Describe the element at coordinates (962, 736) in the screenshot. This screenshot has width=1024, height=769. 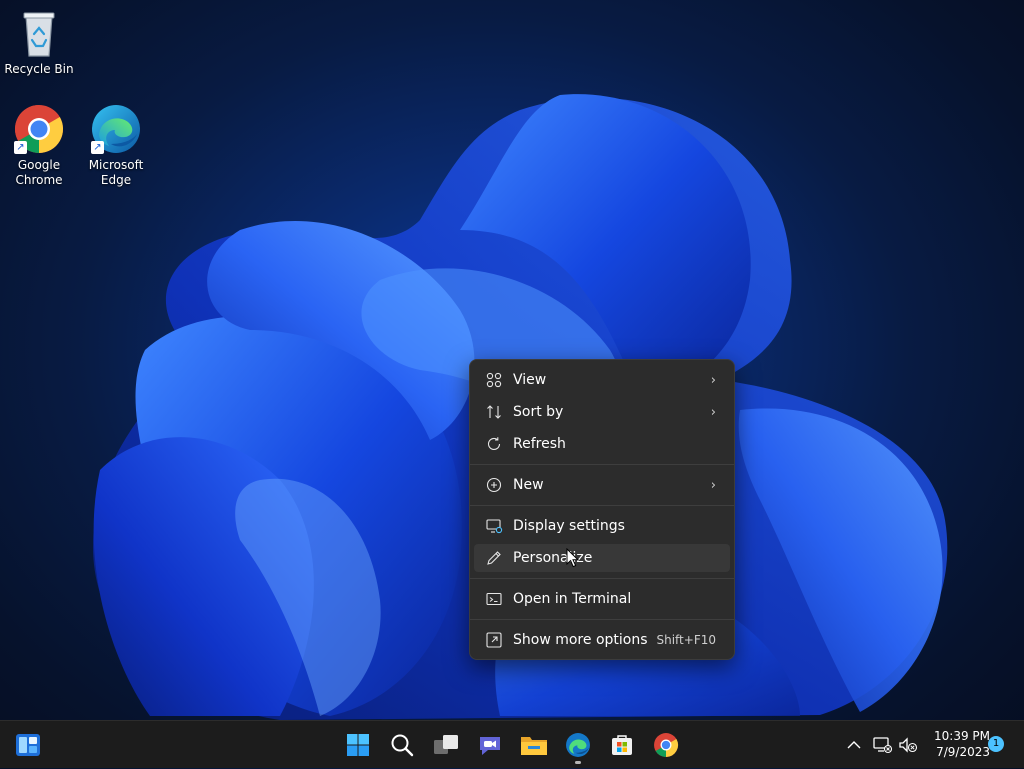
I see `clock-time: 10:39 PM` at that location.